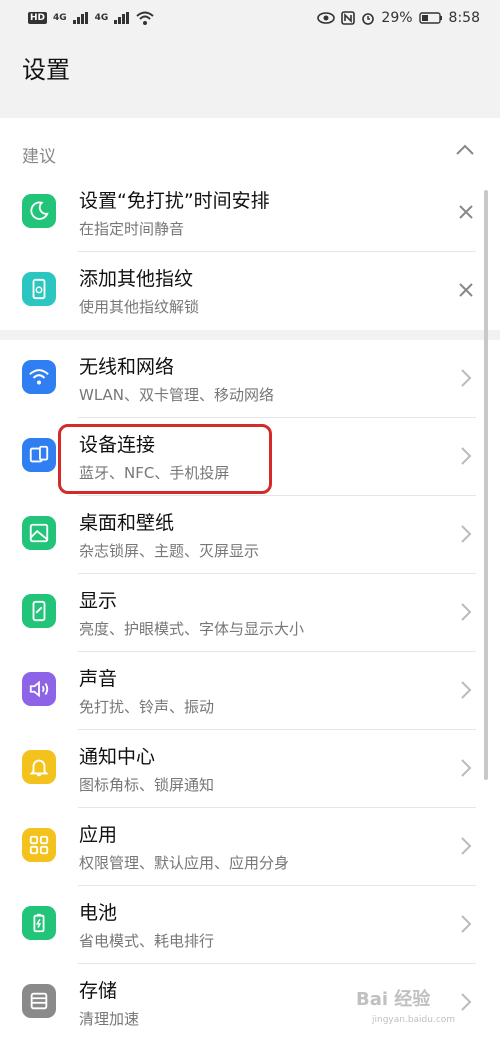 The height and width of the screenshot is (1039, 500). What do you see at coordinates (39, 1001) in the screenshot?
I see `storage-icon` at bounding box center [39, 1001].